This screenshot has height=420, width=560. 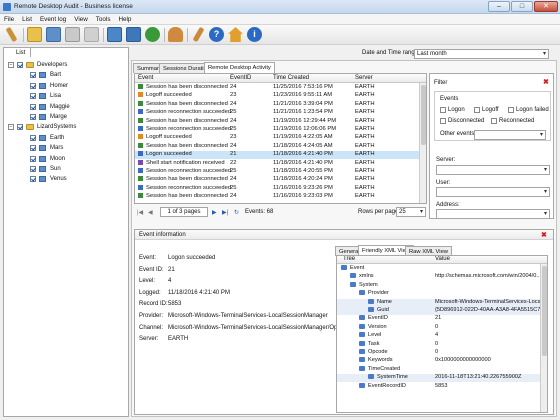 I want to click on xml-node: Keywords 0x1000000000000000, so click(x=442, y=361).